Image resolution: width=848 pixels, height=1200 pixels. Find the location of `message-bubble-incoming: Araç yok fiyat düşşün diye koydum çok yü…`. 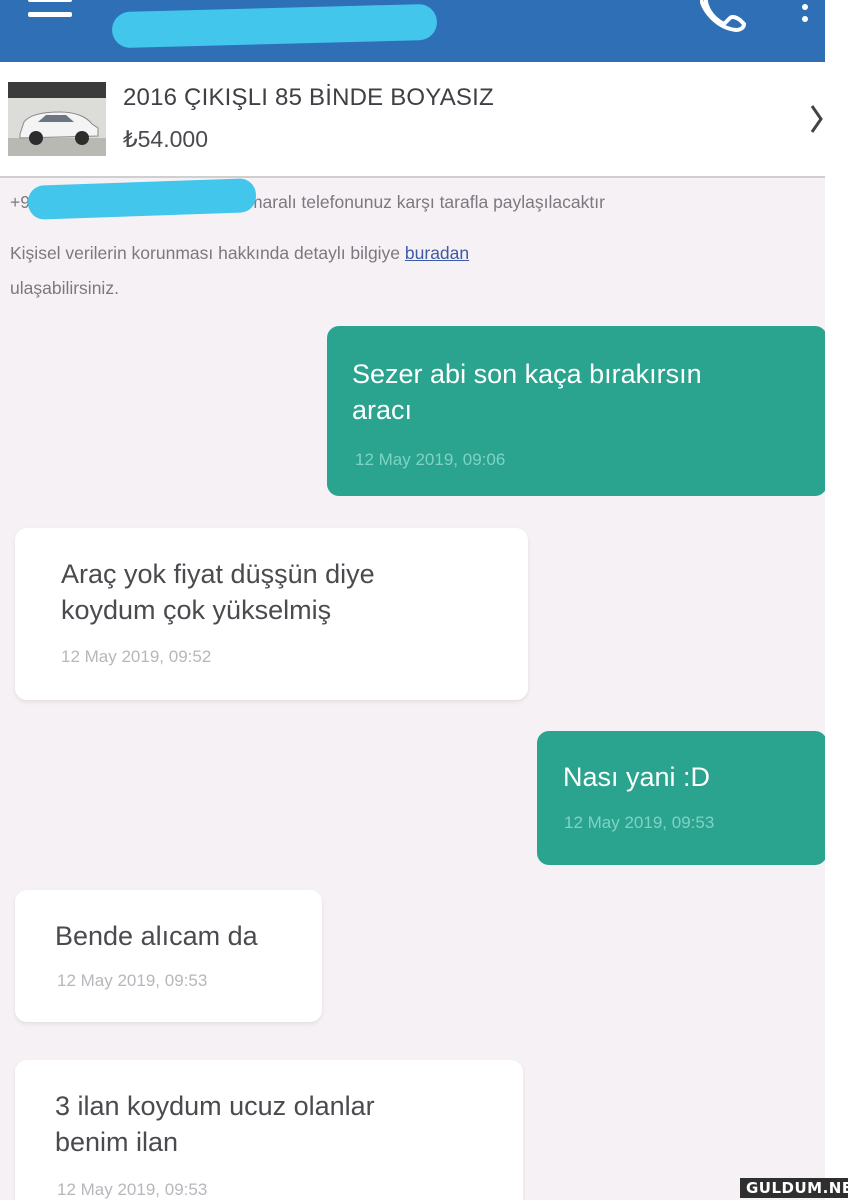

message-bubble-incoming: Araç yok fiyat düşşün diye koydum çok yü… is located at coordinates (271, 614).